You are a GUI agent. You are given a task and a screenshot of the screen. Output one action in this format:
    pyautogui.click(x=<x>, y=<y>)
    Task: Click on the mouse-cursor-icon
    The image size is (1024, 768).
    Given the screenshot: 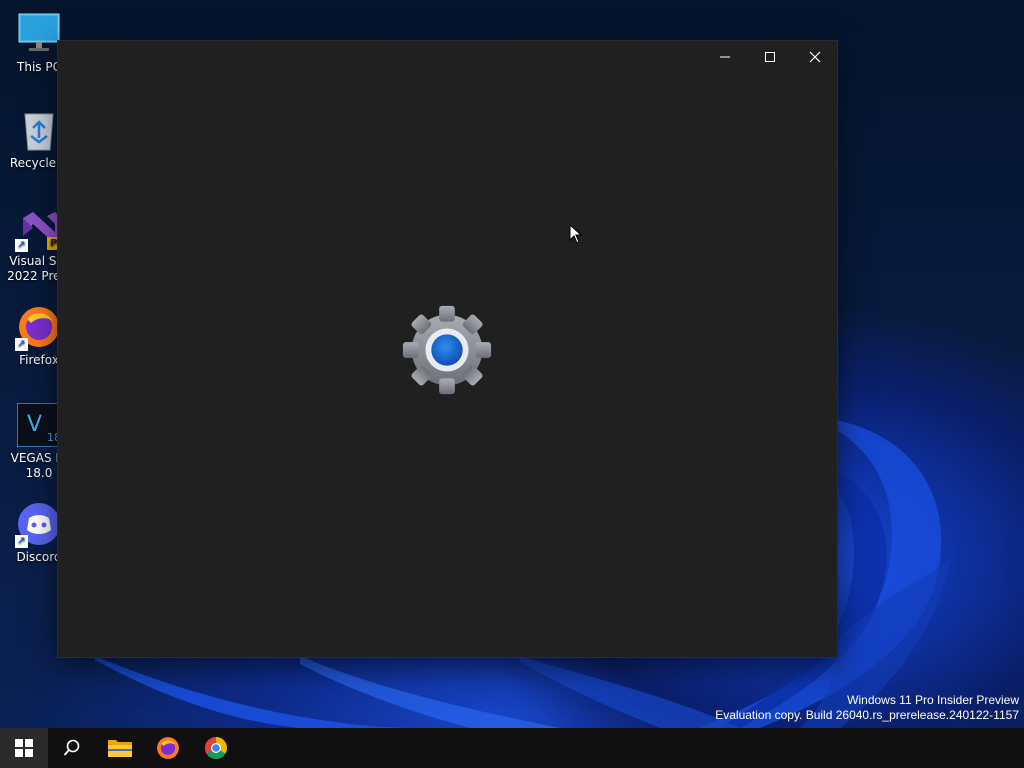 What is the action you would take?
    pyautogui.click(x=576, y=234)
    